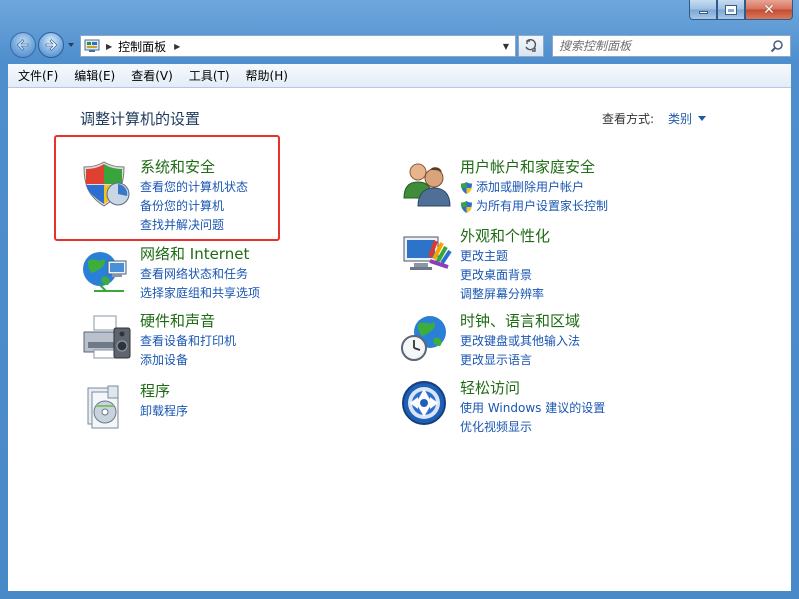 Image resolution: width=799 pixels, height=599 pixels. I want to click on menu-help: 帮助(H), so click(265, 75).